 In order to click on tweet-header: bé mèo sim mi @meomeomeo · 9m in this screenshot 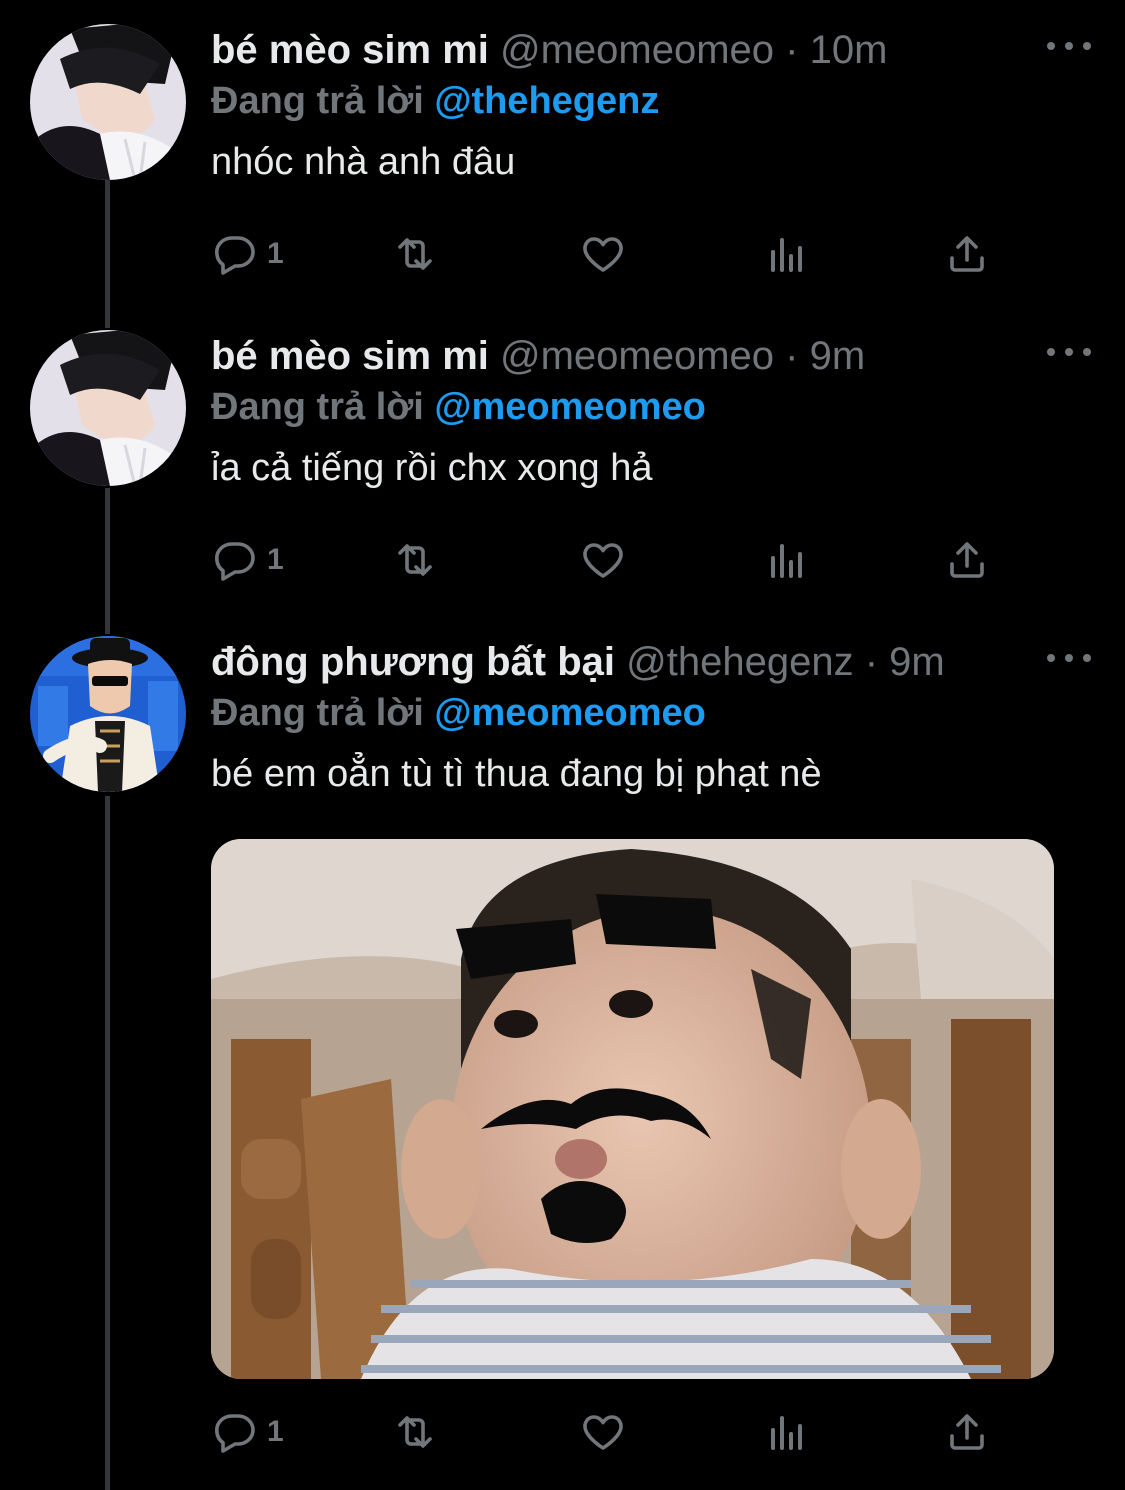, I will do `click(538, 356)`.